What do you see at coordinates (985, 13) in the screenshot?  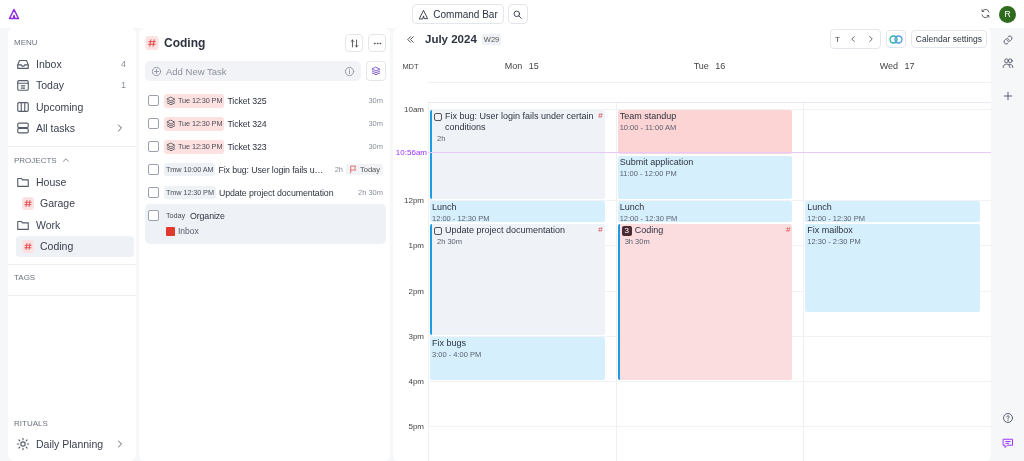 I see `sync-icon` at bounding box center [985, 13].